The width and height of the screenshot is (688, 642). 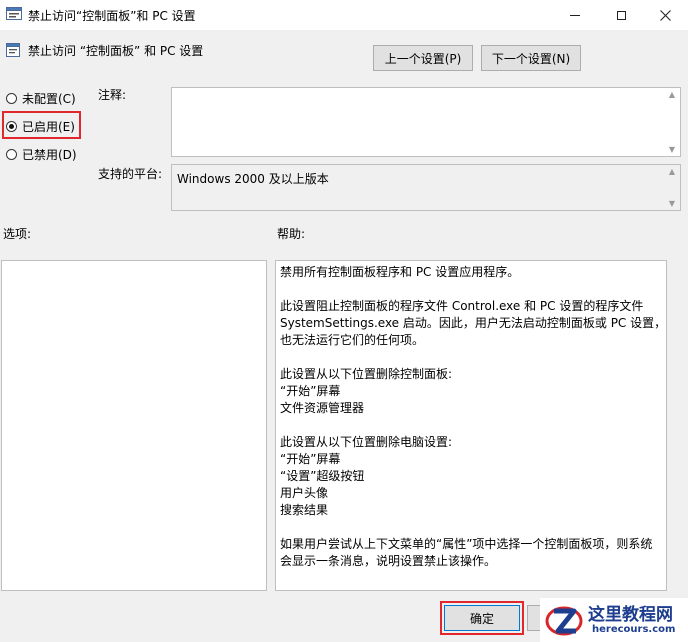 I want to click on radio-disabled: 已禁用(D), so click(x=41, y=154).